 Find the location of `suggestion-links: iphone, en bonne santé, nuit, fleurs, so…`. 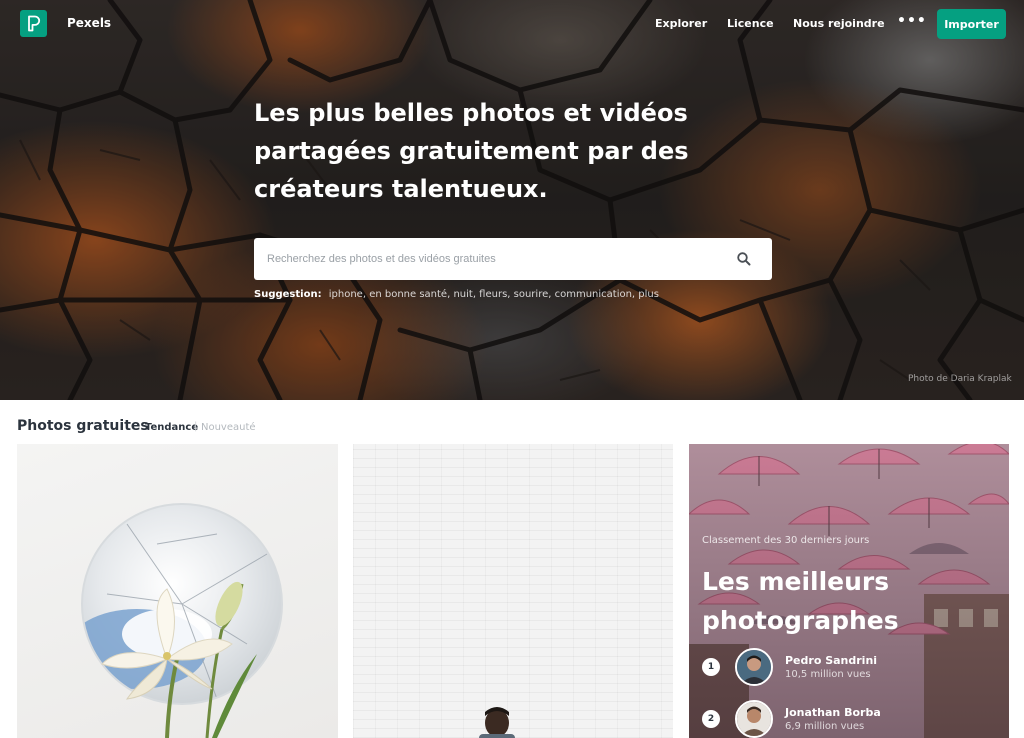

suggestion-links: iphone, en bonne santé, nuit, fleurs, so… is located at coordinates (494, 294).